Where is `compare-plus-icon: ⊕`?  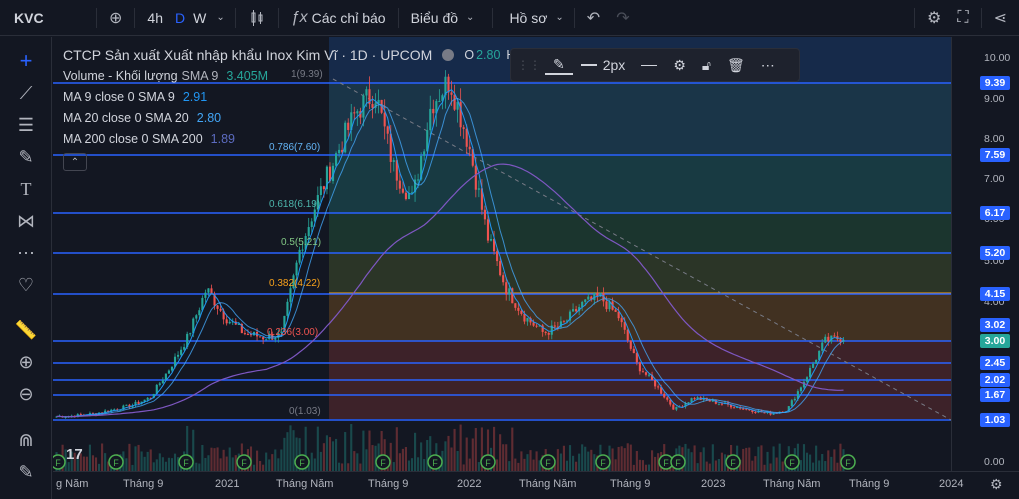 compare-plus-icon: ⊕ is located at coordinates (115, 18).